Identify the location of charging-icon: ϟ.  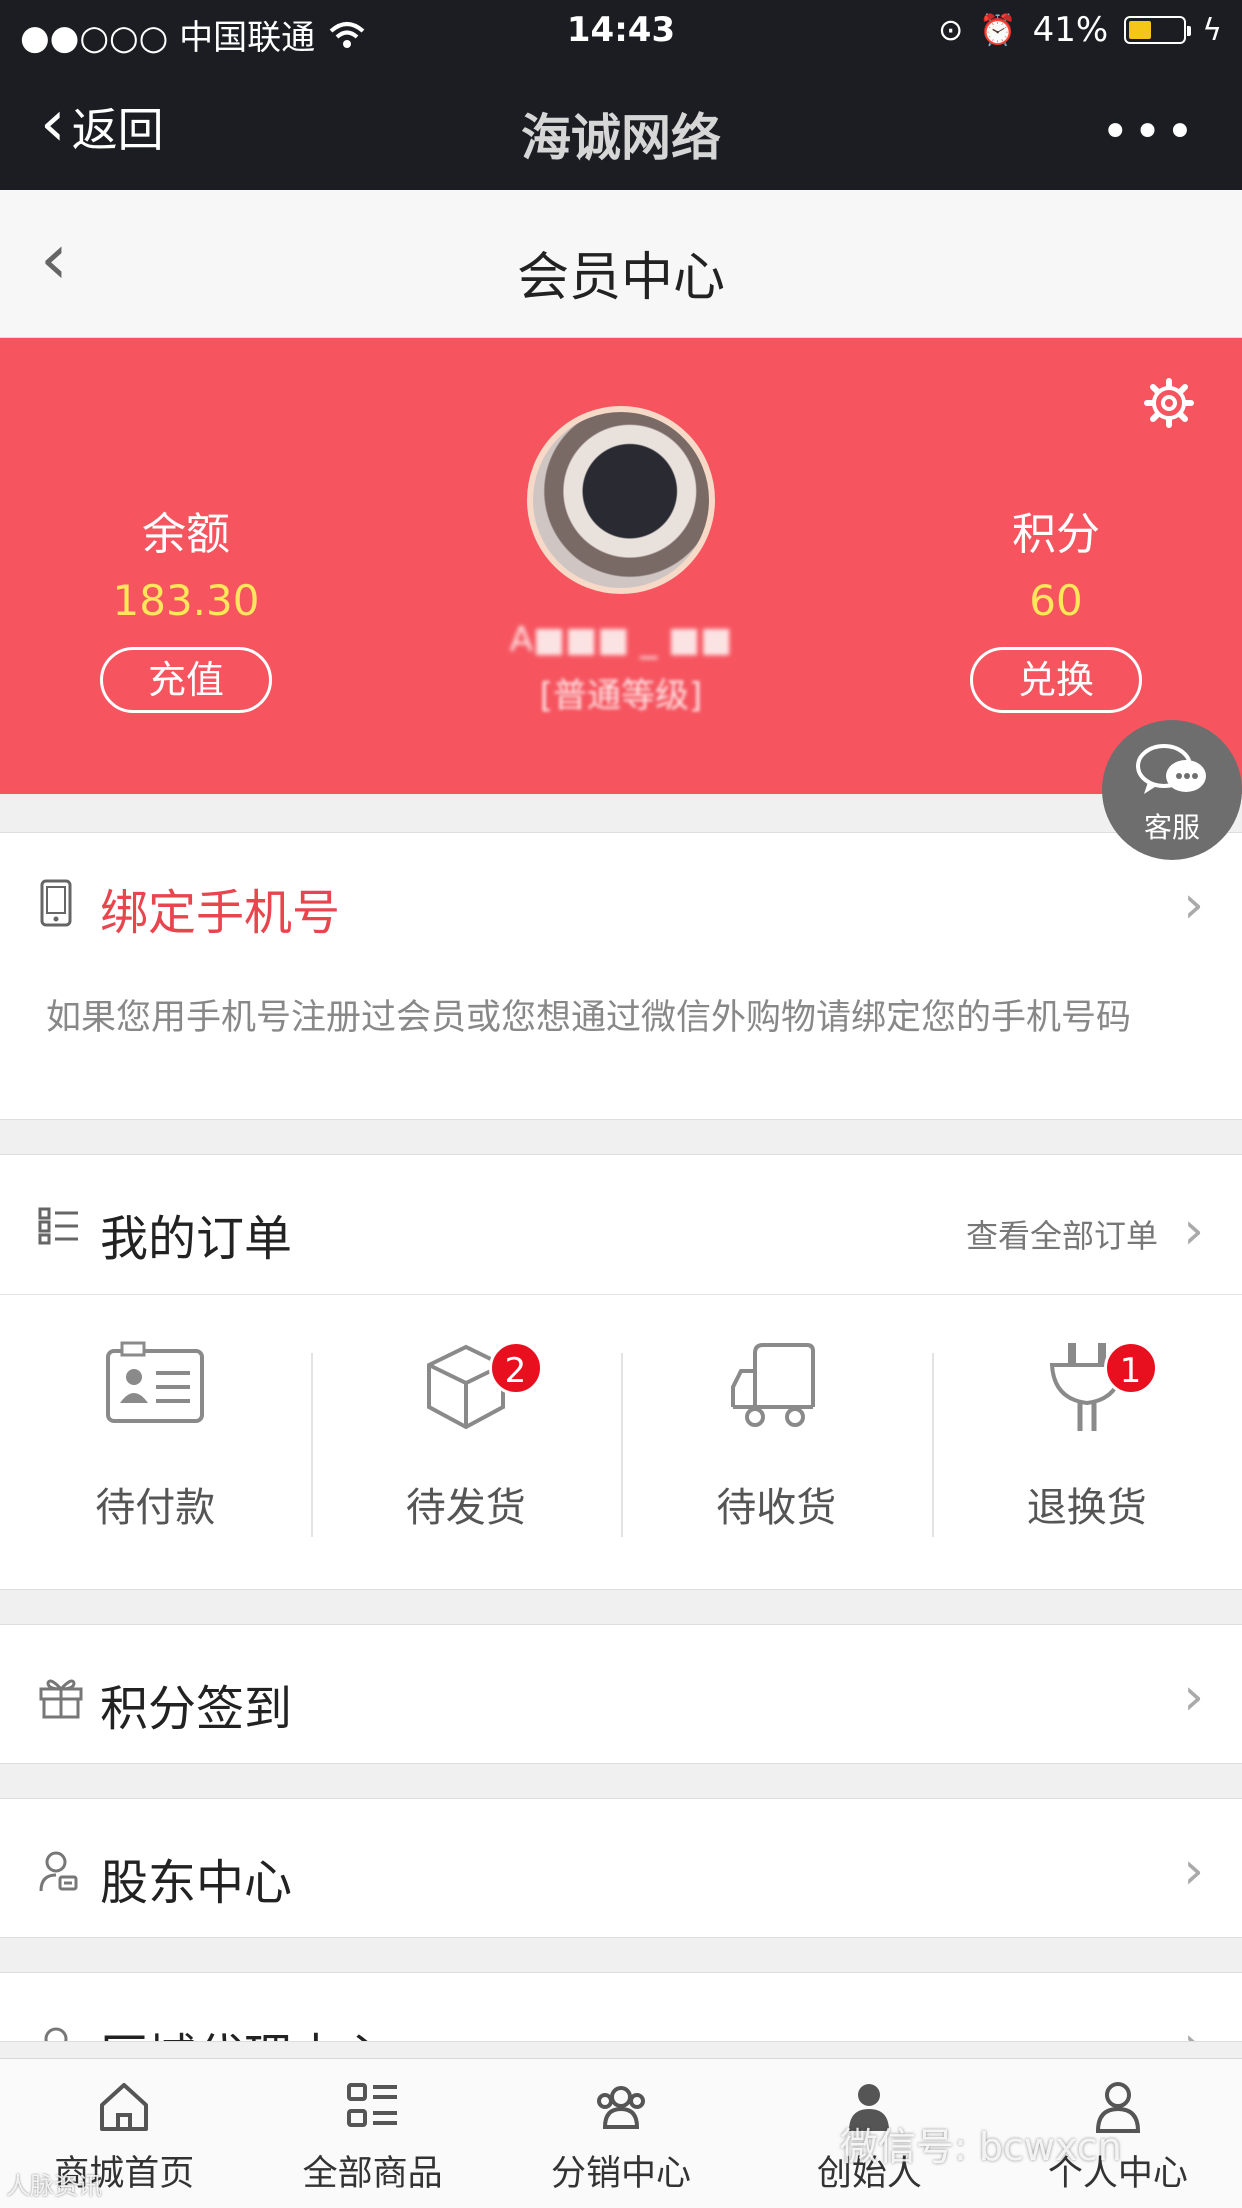
(1212, 30).